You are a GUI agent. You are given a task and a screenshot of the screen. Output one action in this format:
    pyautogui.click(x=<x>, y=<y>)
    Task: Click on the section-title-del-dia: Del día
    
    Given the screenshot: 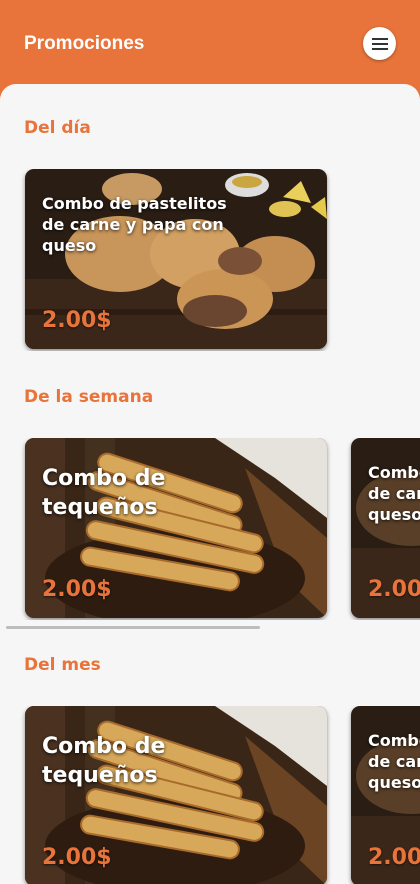 What is the action you would take?
    pyautogui.click(x=57, y=128)
    